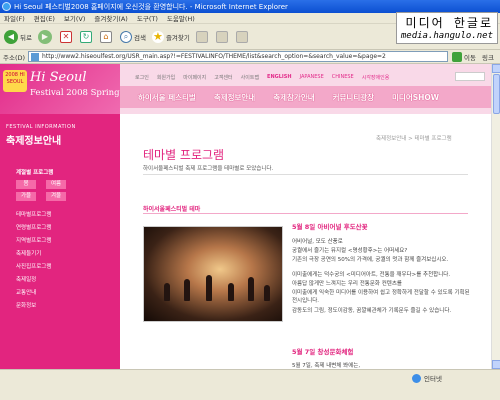  I want to click on section-title: 하이서울페스티벌 테마, so click(172, 209).